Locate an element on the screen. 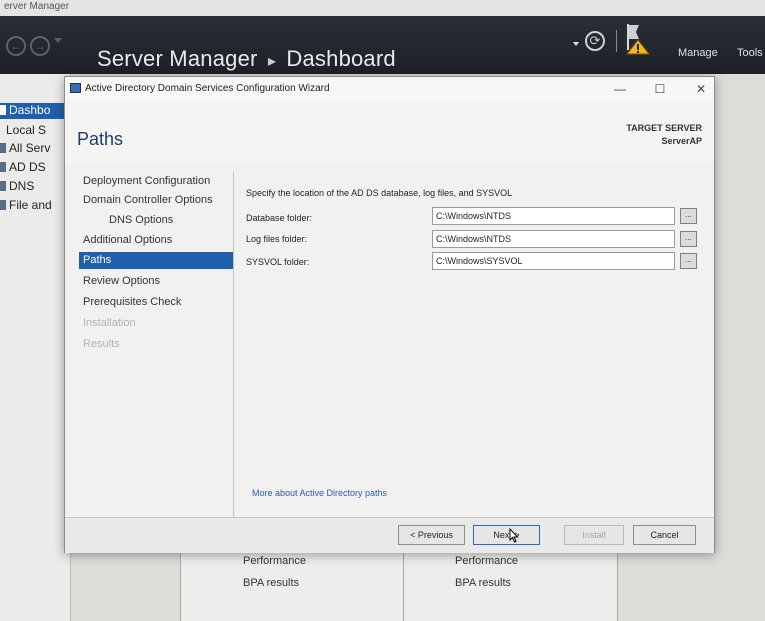 The height and width of the screenshot is (621, 765). sidebar-item-dns: DNS is located at coordinates (32, 187).